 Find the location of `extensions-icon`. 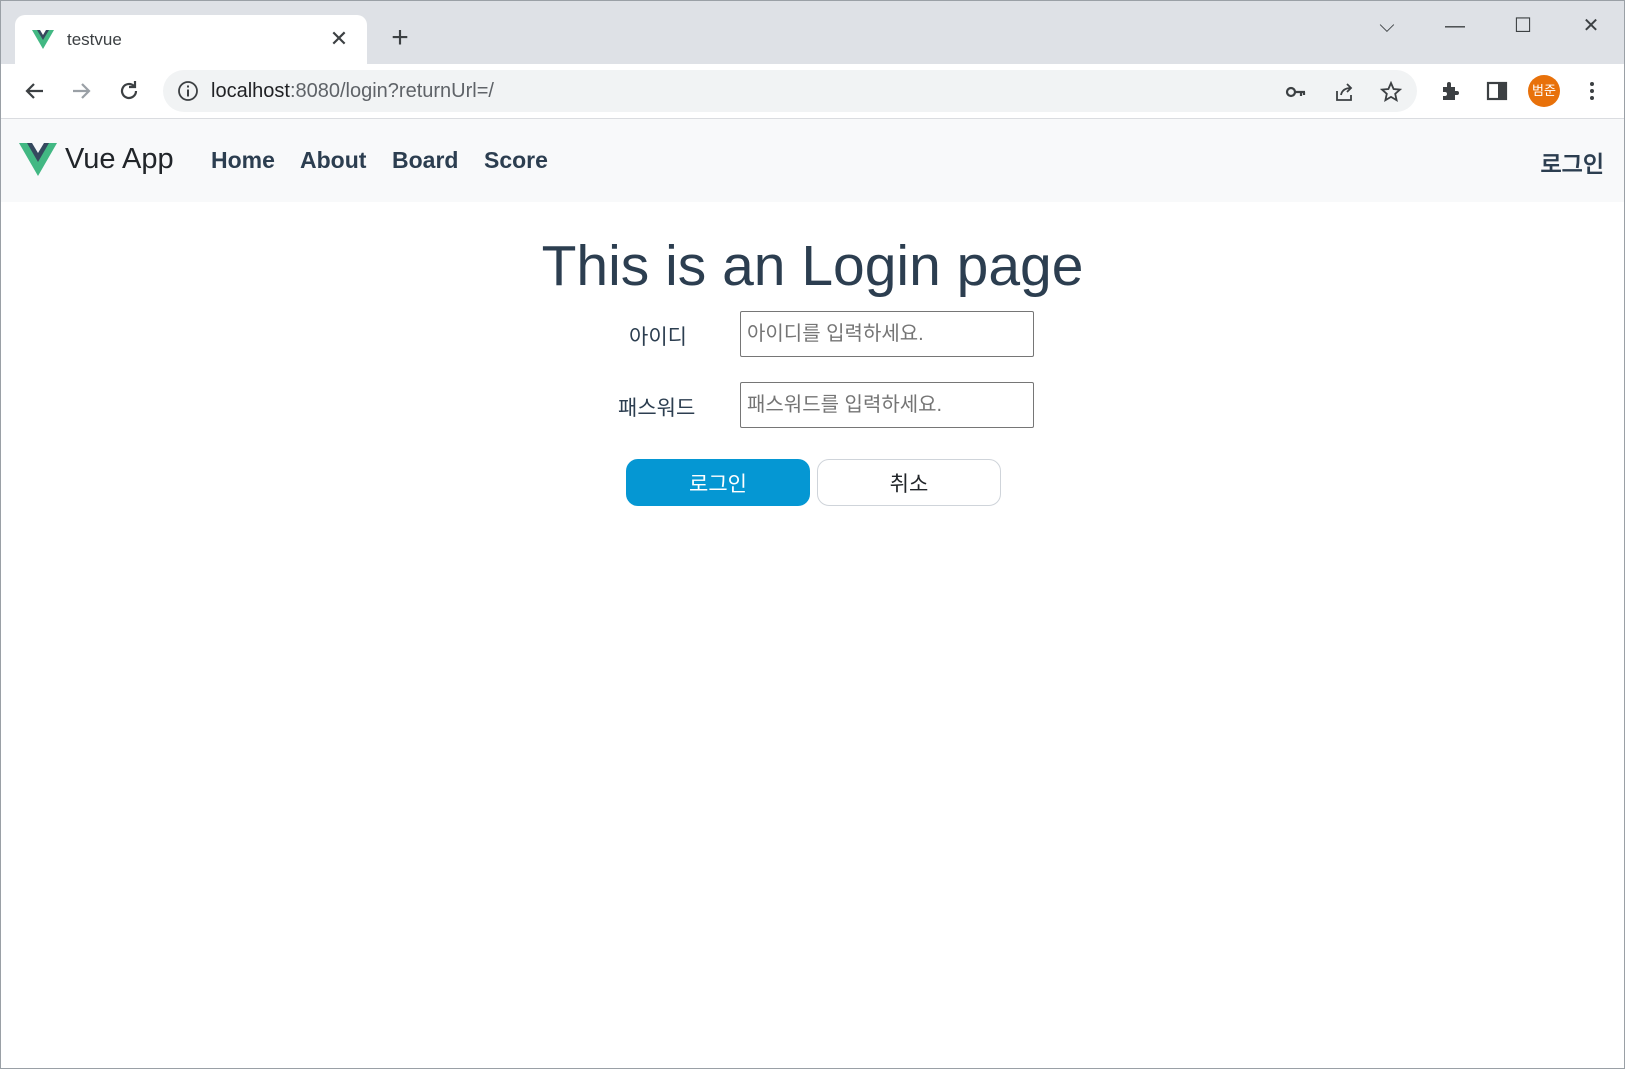

extensions-icon is located at coordinates (1451, 91).